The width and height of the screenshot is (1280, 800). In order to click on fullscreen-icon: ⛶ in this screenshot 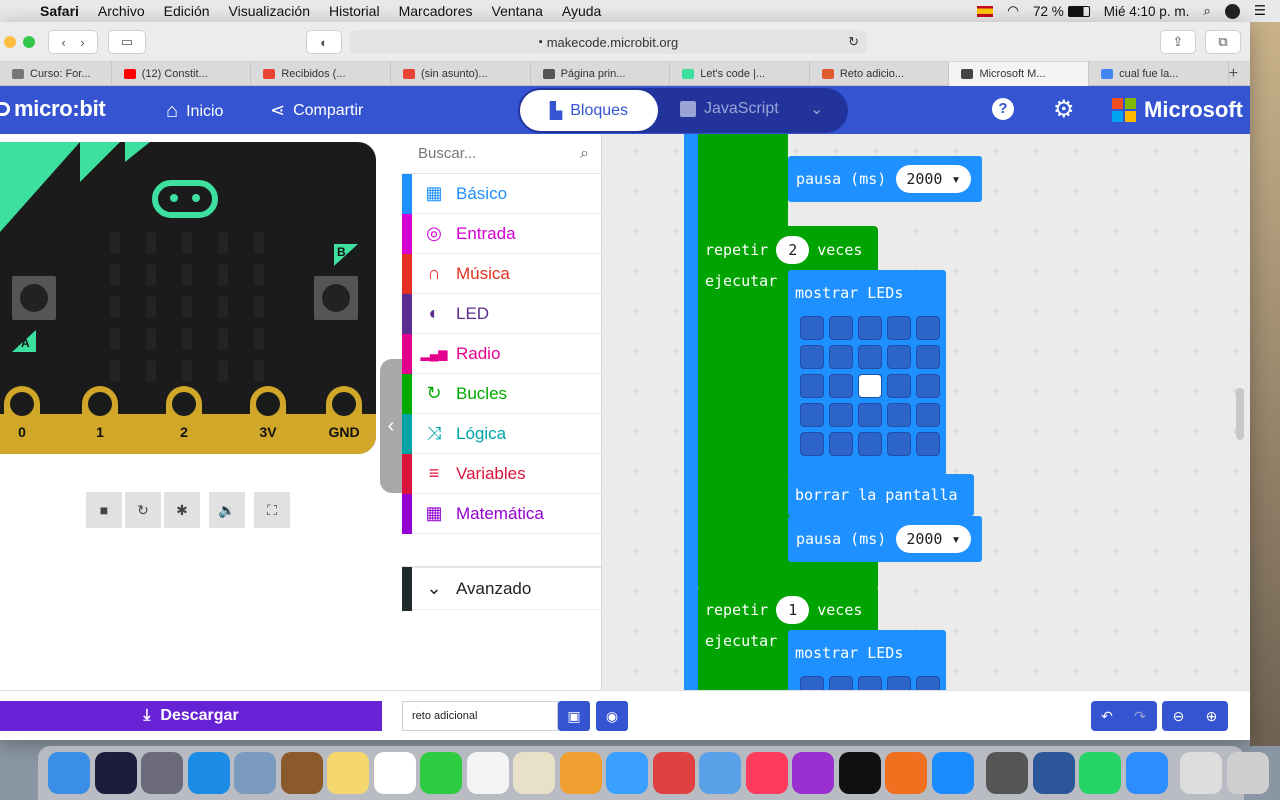, I will do `click(272, 510)`.